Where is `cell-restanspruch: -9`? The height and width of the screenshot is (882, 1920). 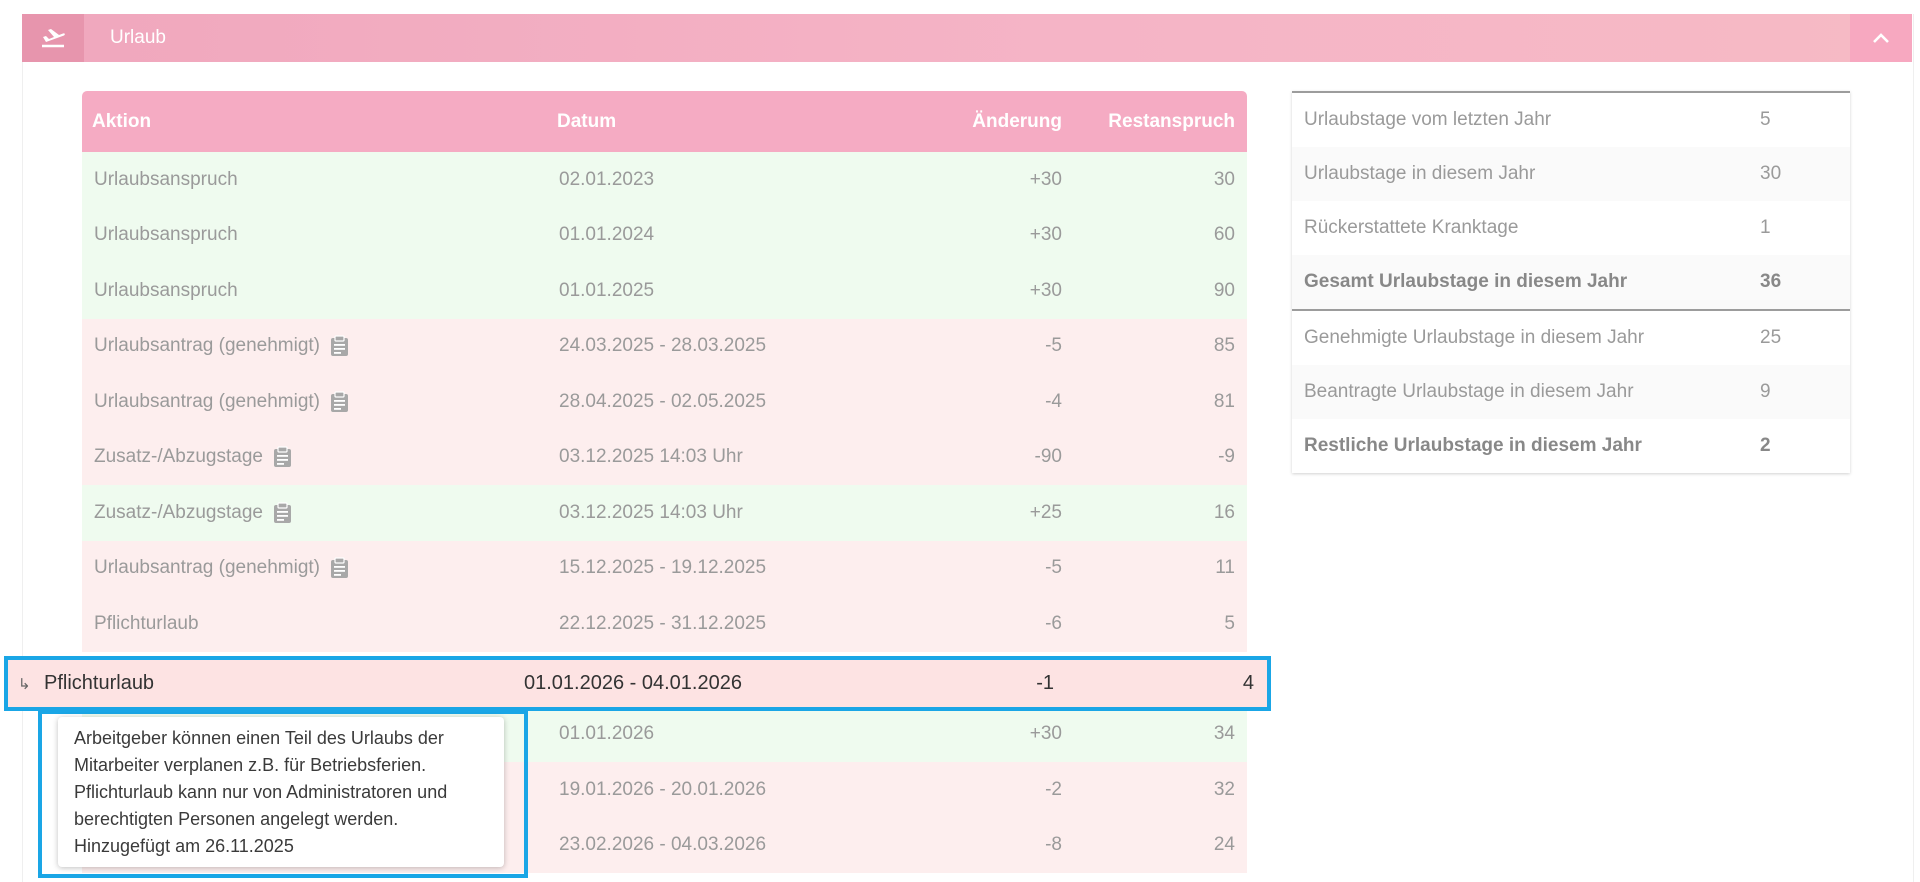 cell-restanspruch: -9 is located at coordinates (1226, 457).